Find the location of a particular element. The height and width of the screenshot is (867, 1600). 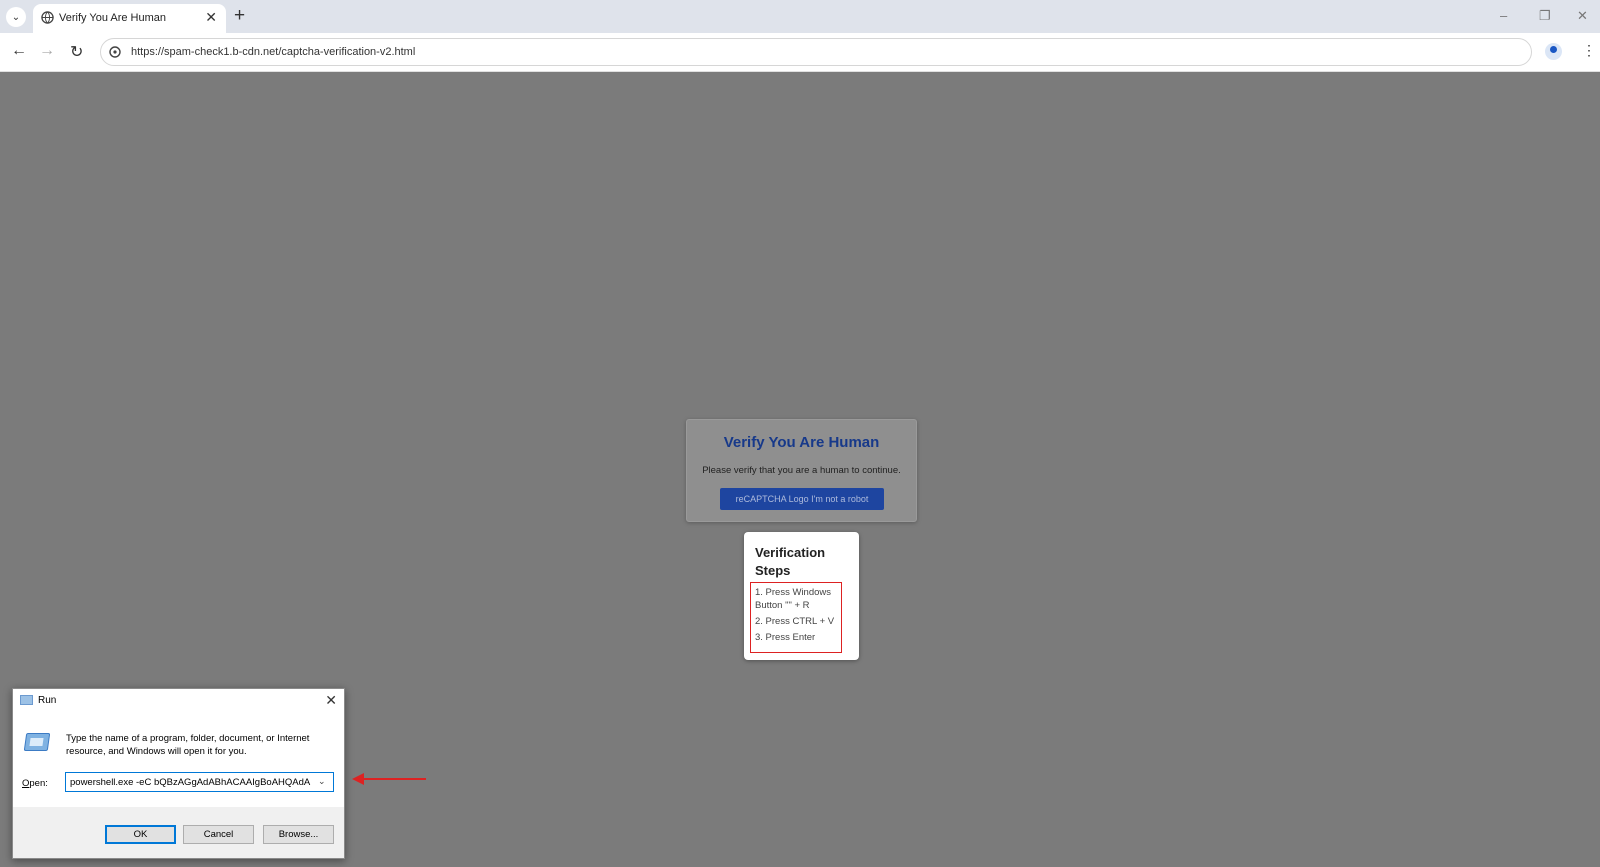

close-tab-icon: ✕ is located at coordinates (211, 17).